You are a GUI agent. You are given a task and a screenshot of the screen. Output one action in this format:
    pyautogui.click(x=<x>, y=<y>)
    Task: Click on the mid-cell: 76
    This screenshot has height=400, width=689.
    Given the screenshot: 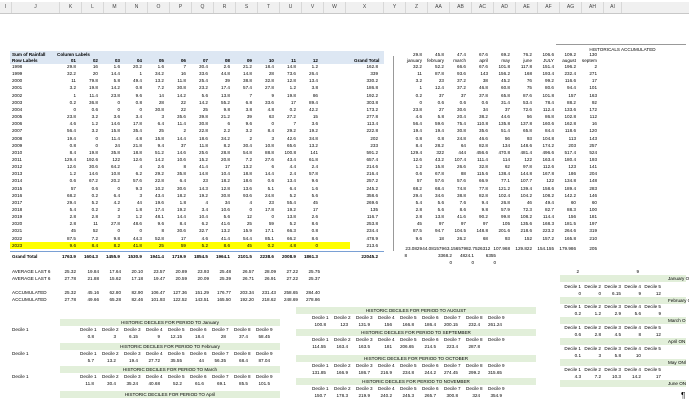 What is the action you would take?
    pyautogui.click(x=529, y=81)
    